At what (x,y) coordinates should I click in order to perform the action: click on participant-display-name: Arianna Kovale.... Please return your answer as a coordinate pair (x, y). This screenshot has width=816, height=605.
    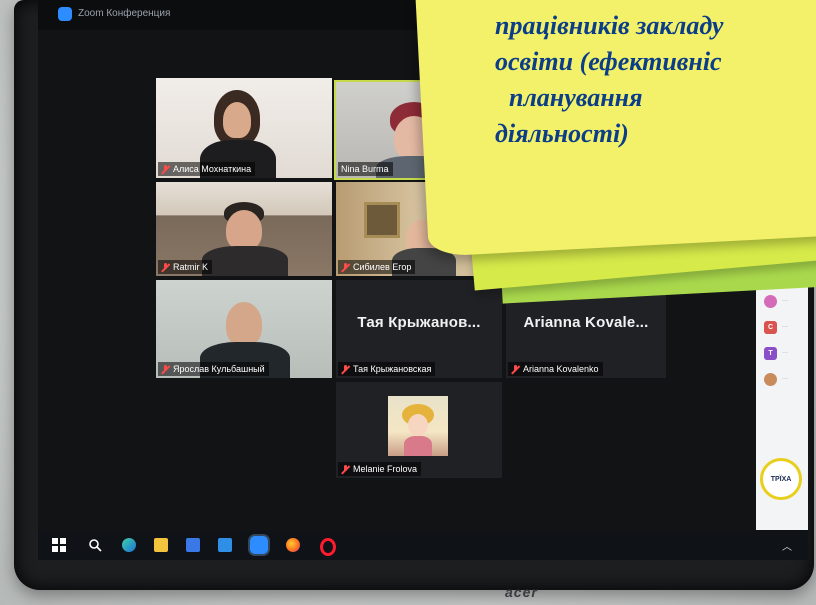
    Looking at the image, I should click on (586, 322).